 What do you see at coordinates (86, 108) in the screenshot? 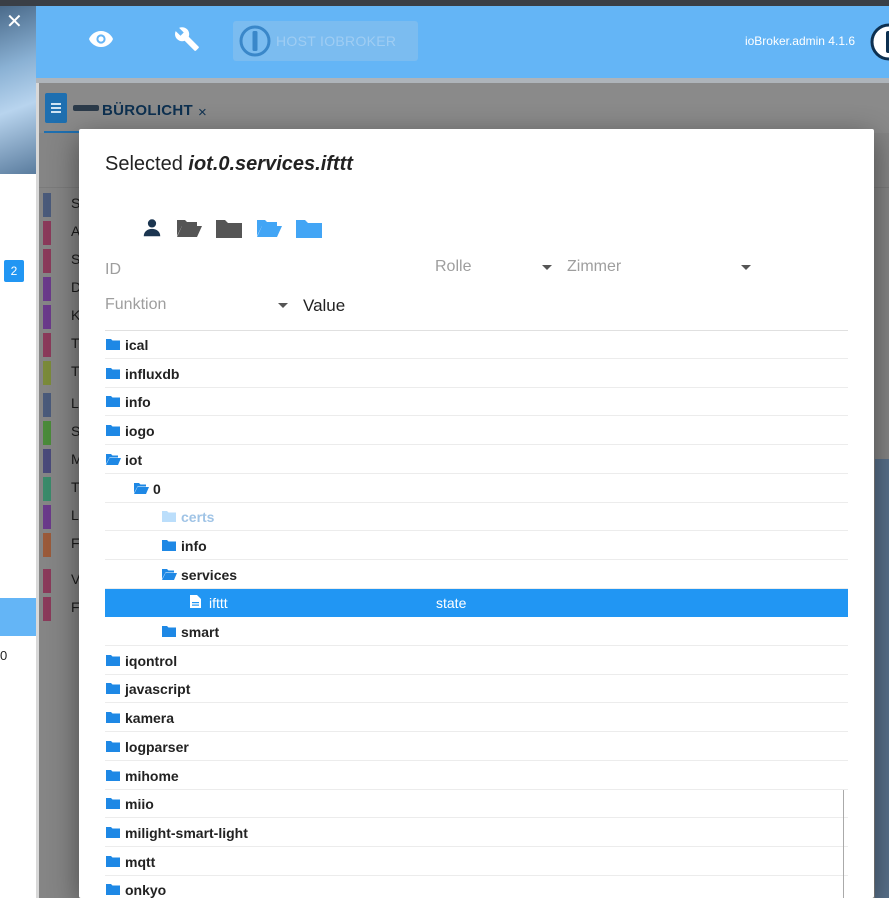
I see `device-icon` at bounding box center [86, 108].